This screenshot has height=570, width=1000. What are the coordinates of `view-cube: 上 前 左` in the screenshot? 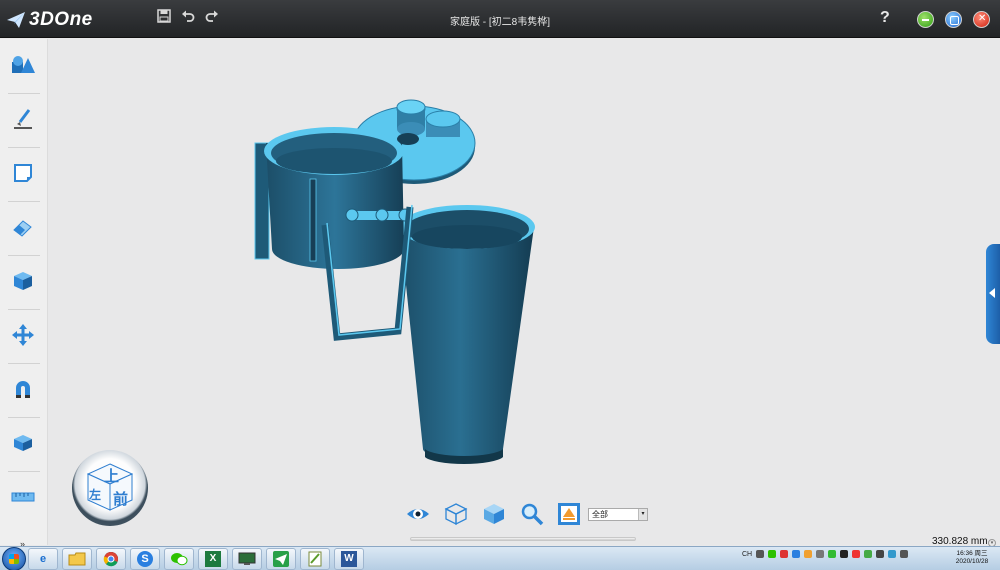 It's located at (110, 488).